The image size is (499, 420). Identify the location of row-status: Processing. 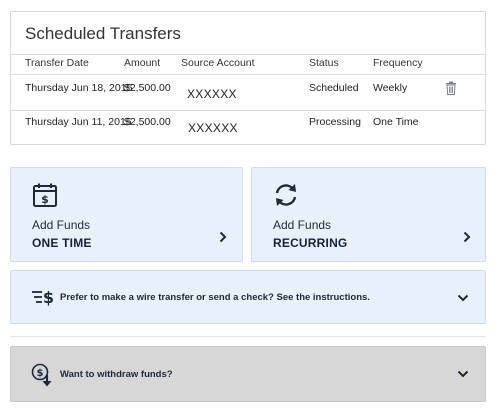
(335, 122).